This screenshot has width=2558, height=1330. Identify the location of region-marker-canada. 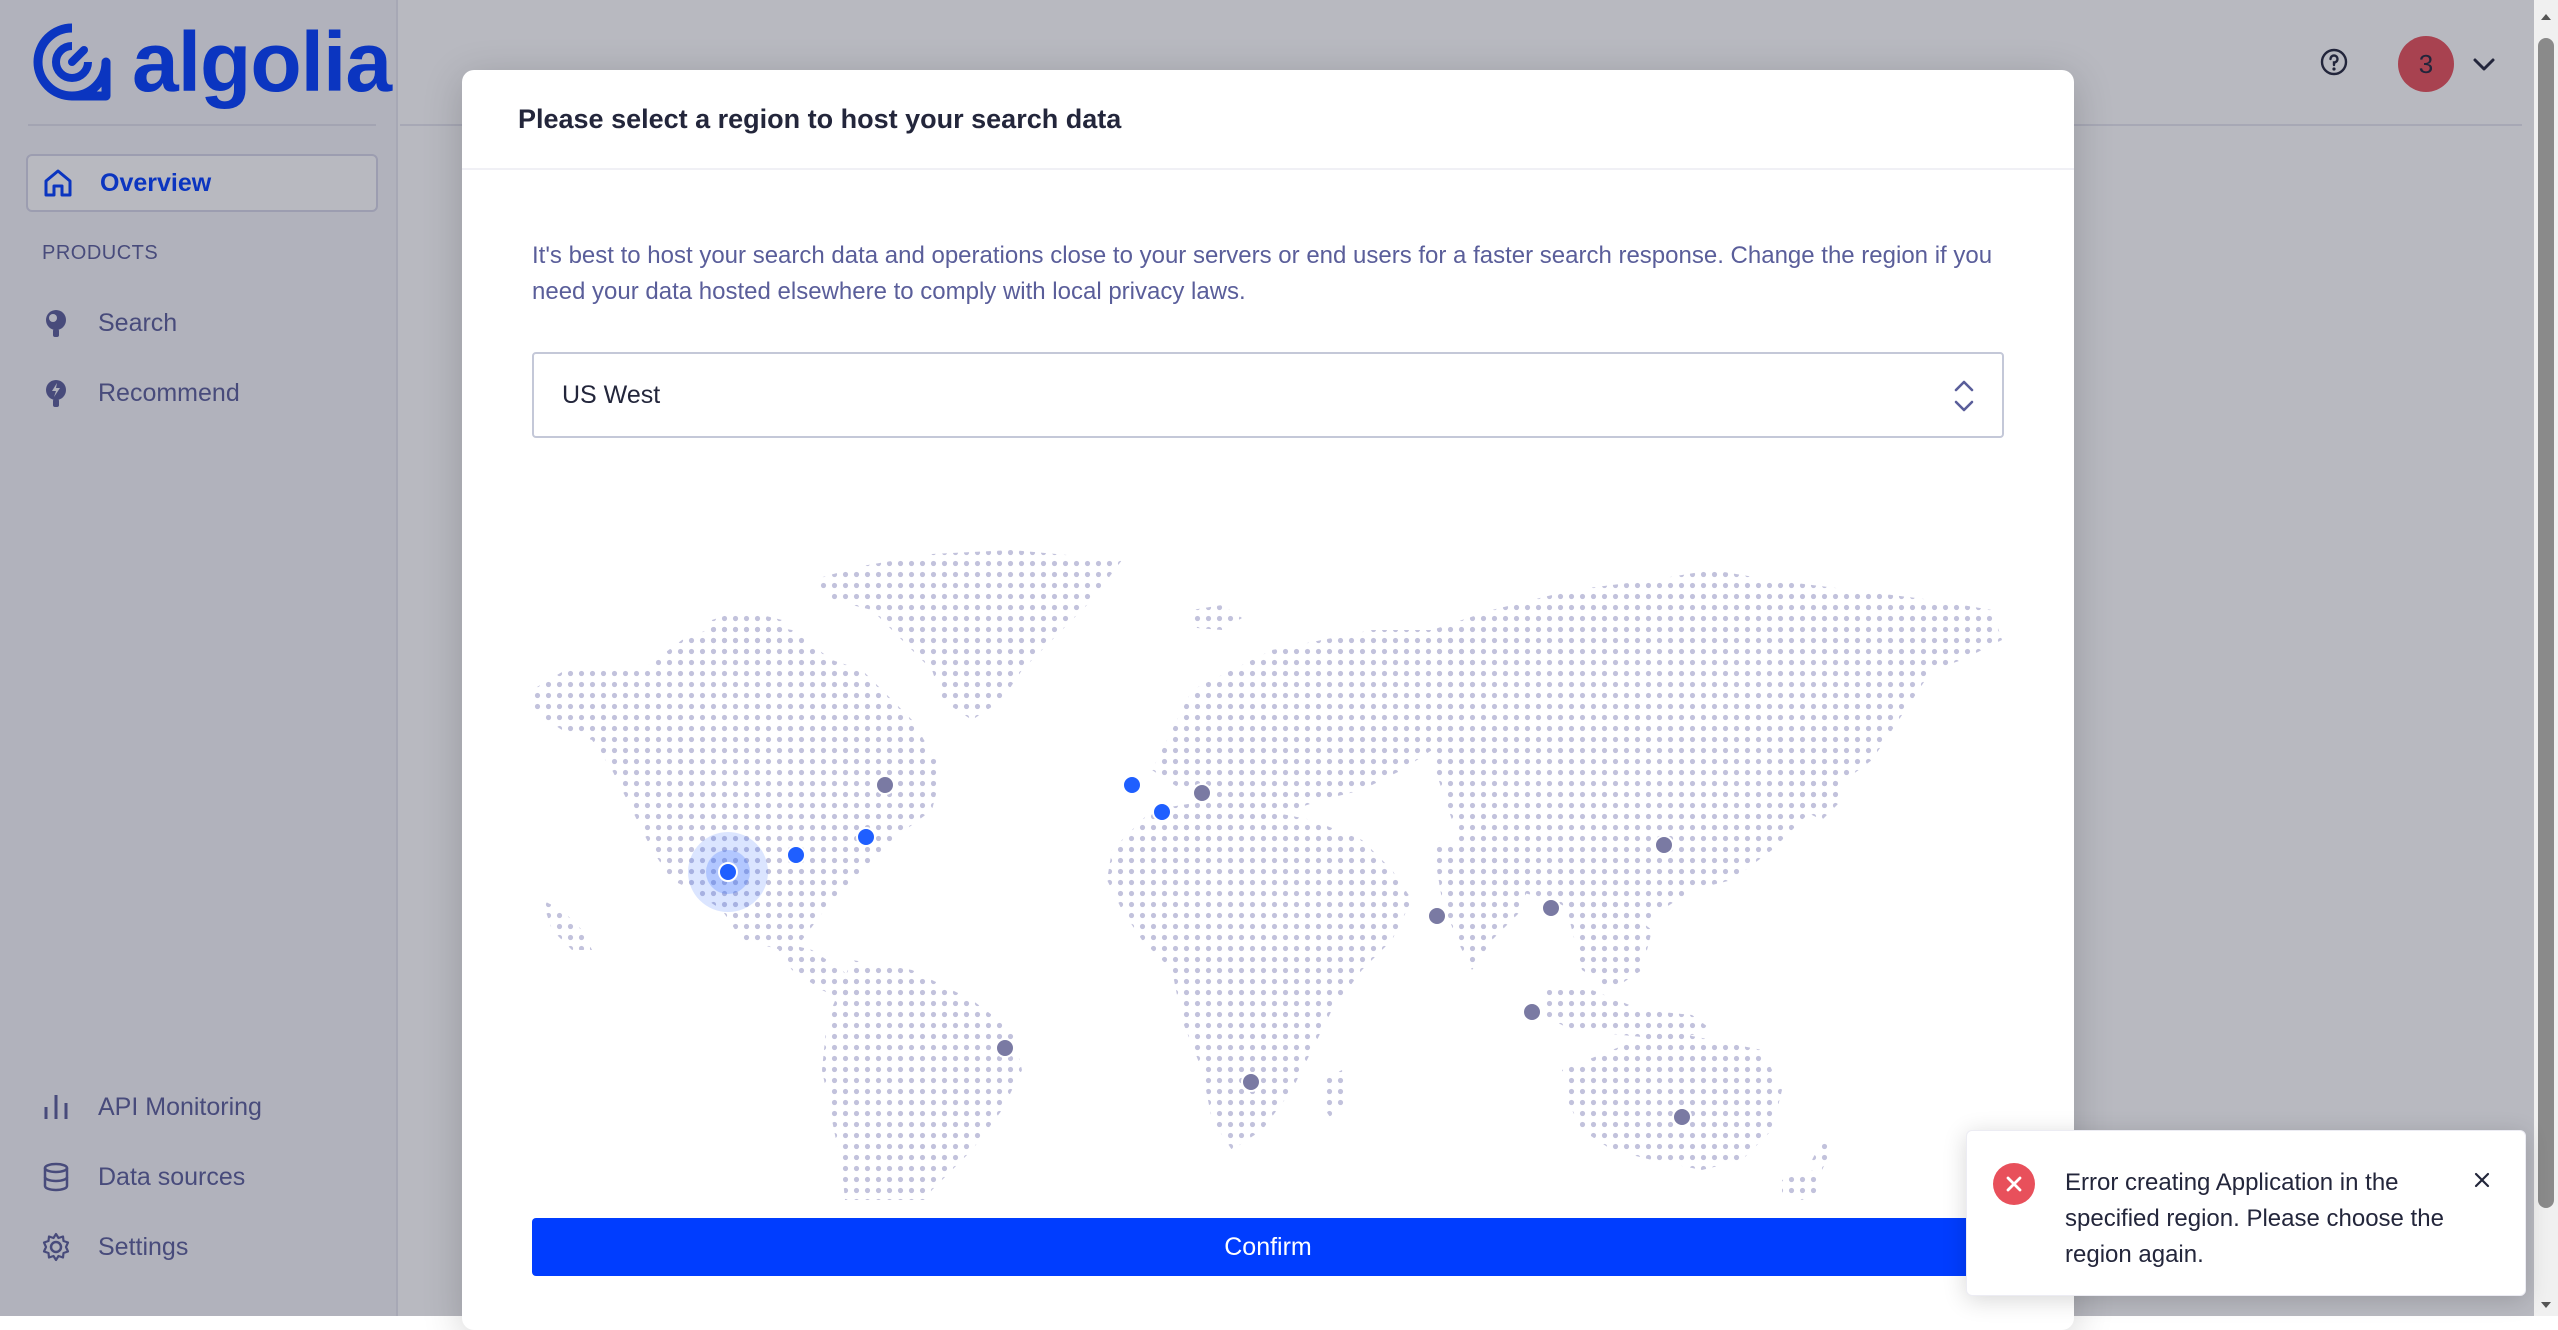
(885, 785).